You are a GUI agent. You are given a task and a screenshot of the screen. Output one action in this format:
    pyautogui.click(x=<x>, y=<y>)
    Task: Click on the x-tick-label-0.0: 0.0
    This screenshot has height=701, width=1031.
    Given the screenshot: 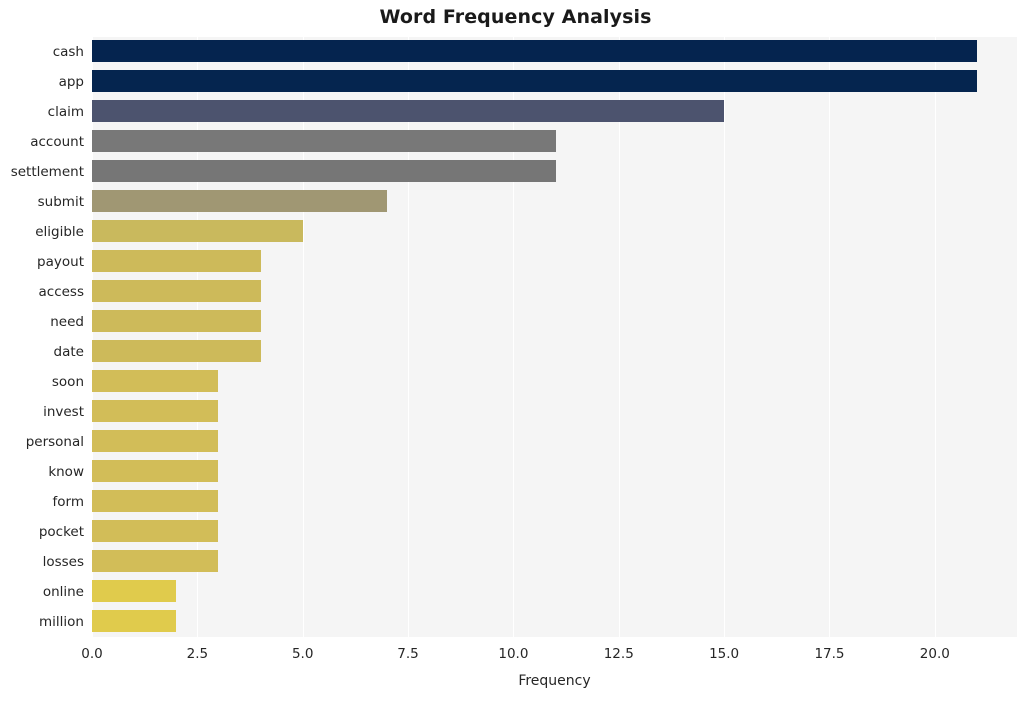 What is the action you would take?
    pyautogui.click(x=92, y=654)
    